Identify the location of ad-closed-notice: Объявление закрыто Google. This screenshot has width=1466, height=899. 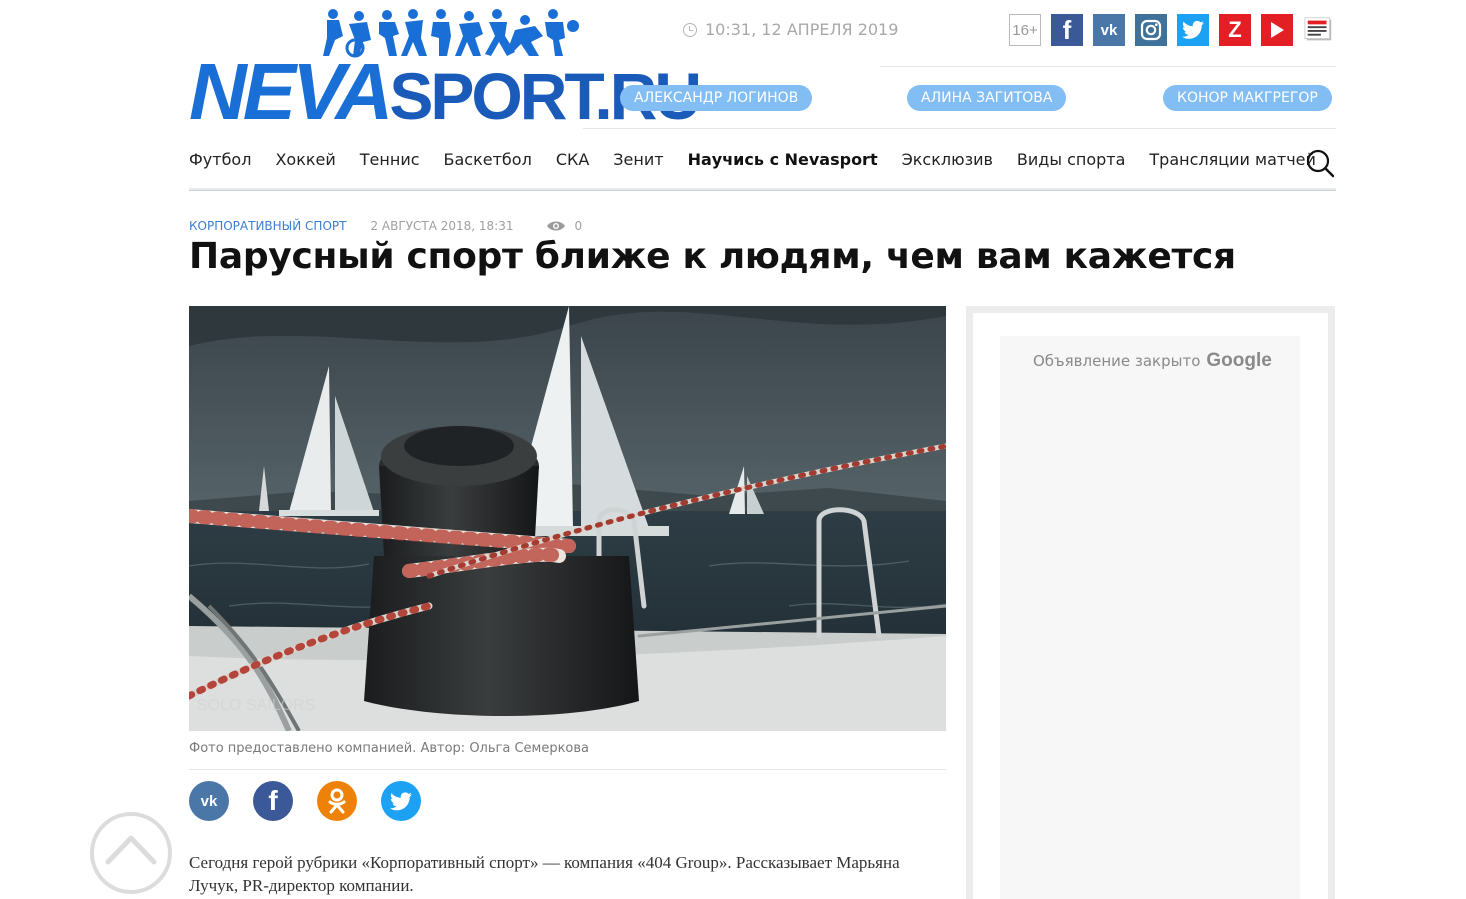
(1152, 361).